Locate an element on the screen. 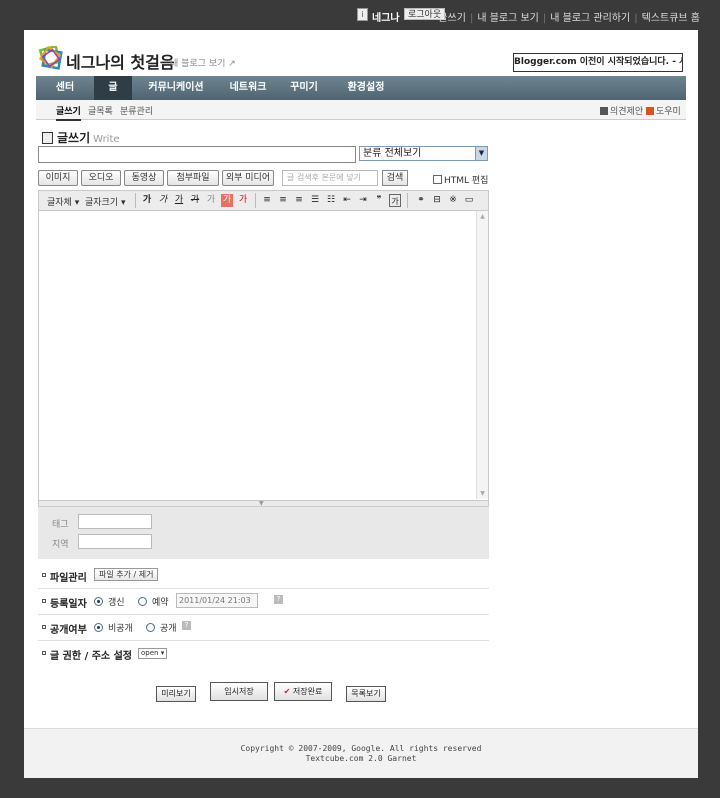  top-links: 글쓰기 | 내 블로그 보기 | 내 블로그 관리하기 | 텍스트큐브 홈 is located at coordinates (569, 18).